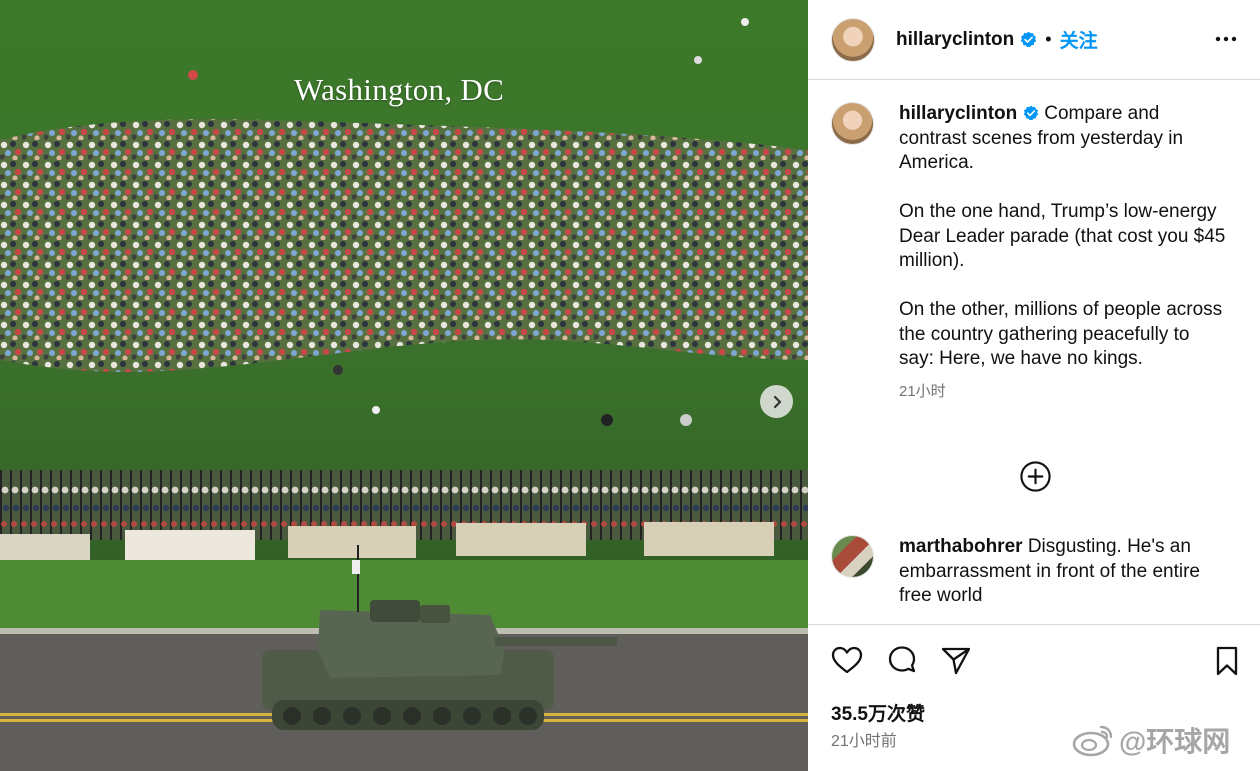 This screenshot has width=1260, height=771. I want to click on location-overlay-text: Washington, DC, so click(399, 89).